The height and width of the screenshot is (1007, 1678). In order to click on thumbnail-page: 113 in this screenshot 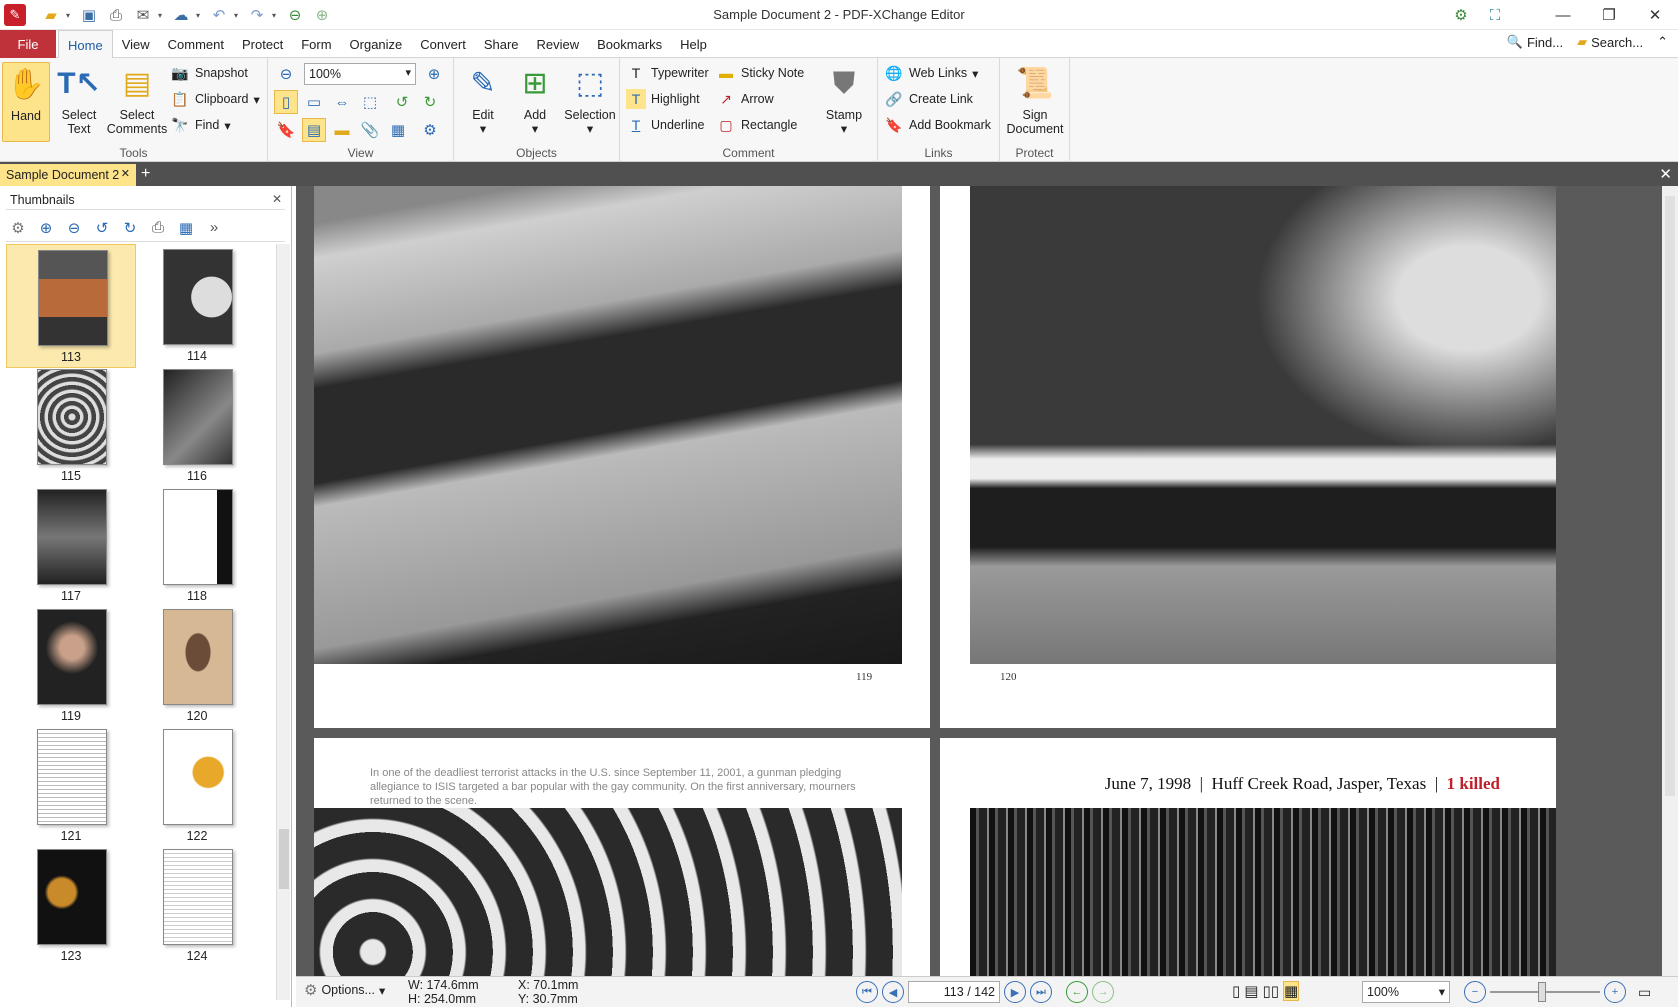, I will do `click(71, 306)`.